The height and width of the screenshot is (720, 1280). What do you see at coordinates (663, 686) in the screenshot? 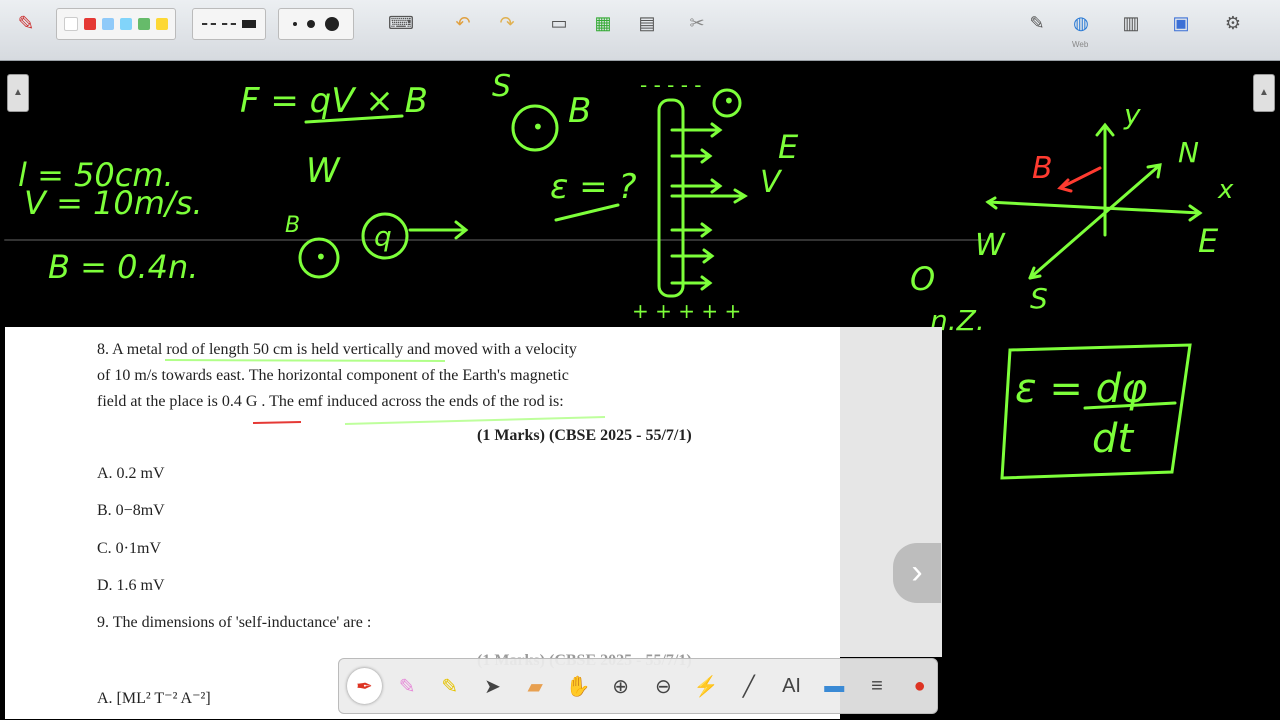
I see `zoom-out-icon: ⊖` at bounding box center [663, 686].